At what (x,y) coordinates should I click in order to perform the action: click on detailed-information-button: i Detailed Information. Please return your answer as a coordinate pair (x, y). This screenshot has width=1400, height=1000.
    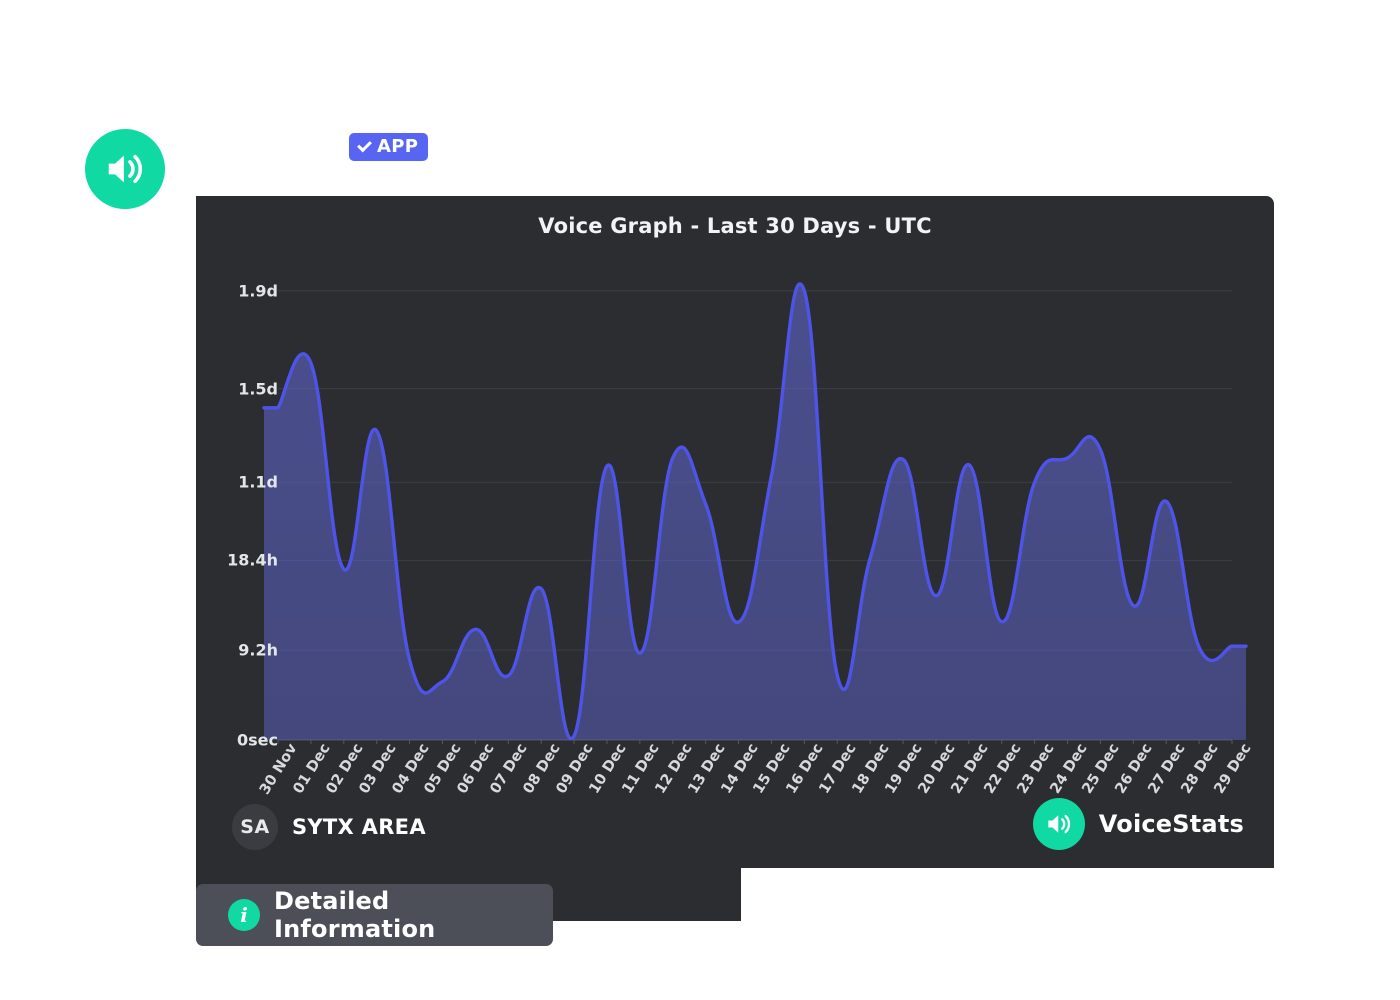
    Looking at the image, I should click on (374, 915).